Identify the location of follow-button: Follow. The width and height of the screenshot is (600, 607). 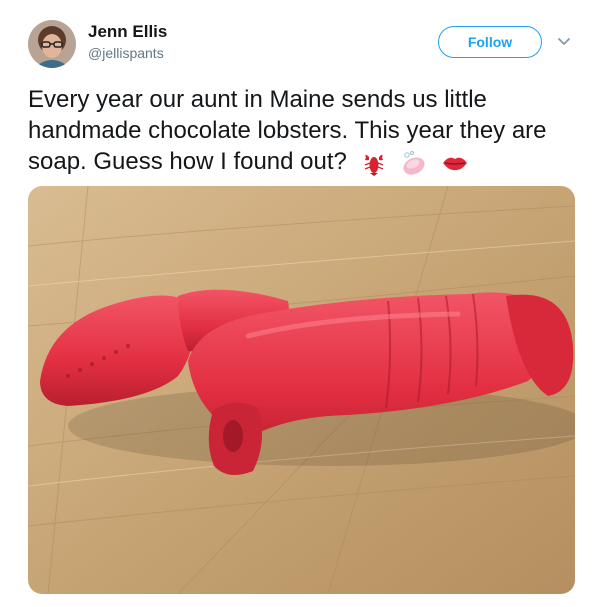
(490, 42).